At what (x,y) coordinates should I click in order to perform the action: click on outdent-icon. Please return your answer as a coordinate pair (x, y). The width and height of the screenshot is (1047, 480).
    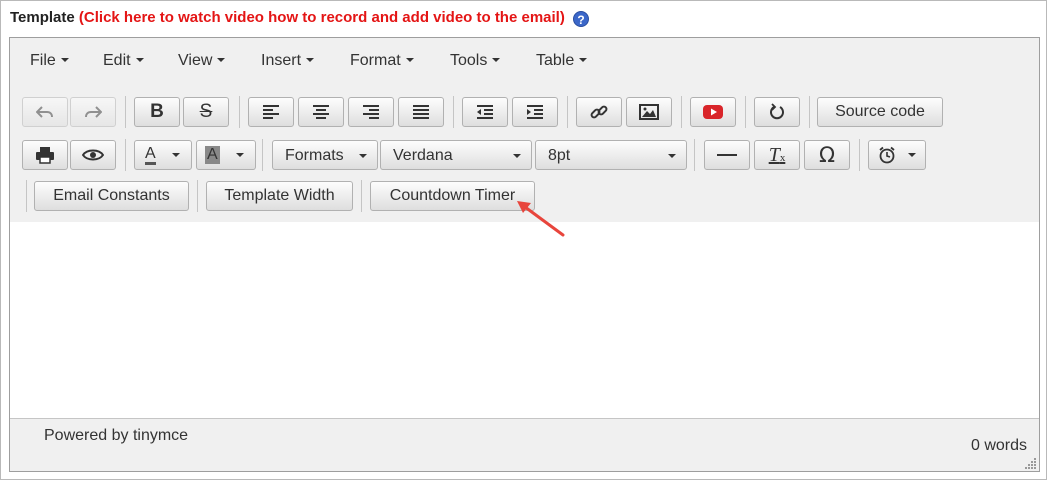
    Looking at the image, I should click on (485, 112).